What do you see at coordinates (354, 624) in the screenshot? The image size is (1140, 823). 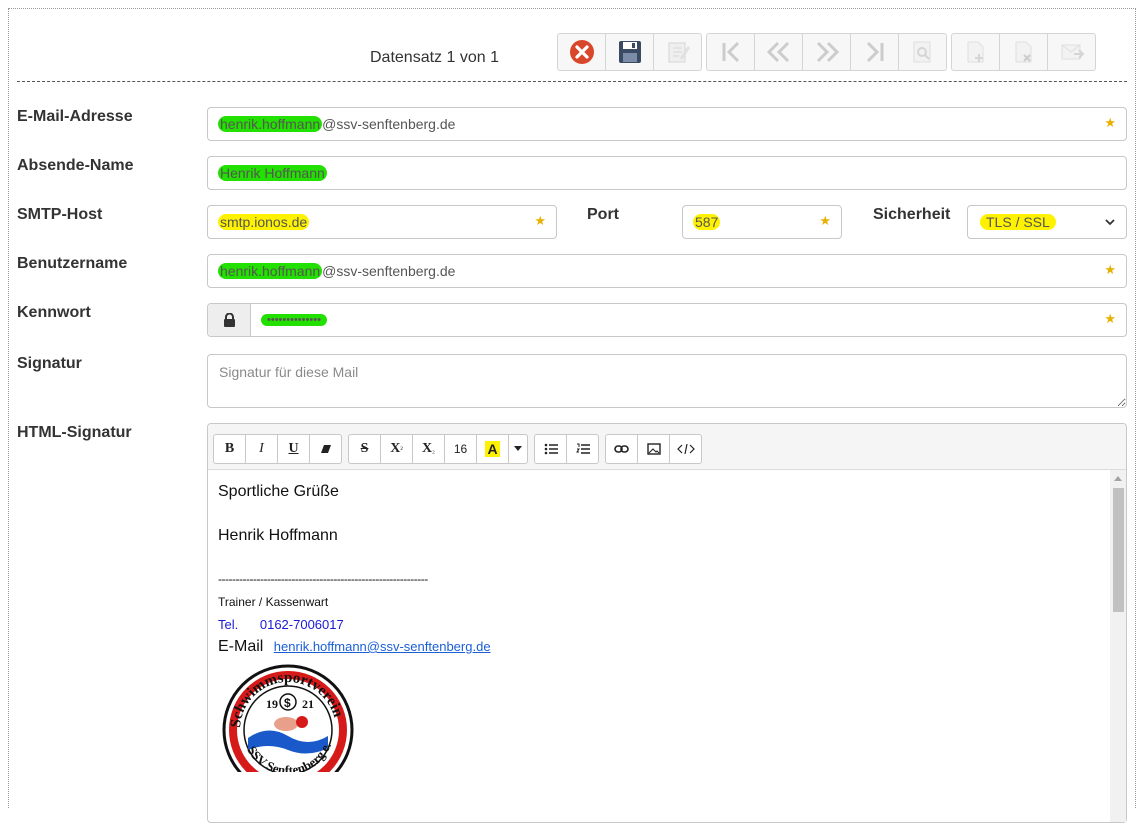 I see `signature-phone-line: Tel. 0162-7006017` at bounding box center [354, 624].